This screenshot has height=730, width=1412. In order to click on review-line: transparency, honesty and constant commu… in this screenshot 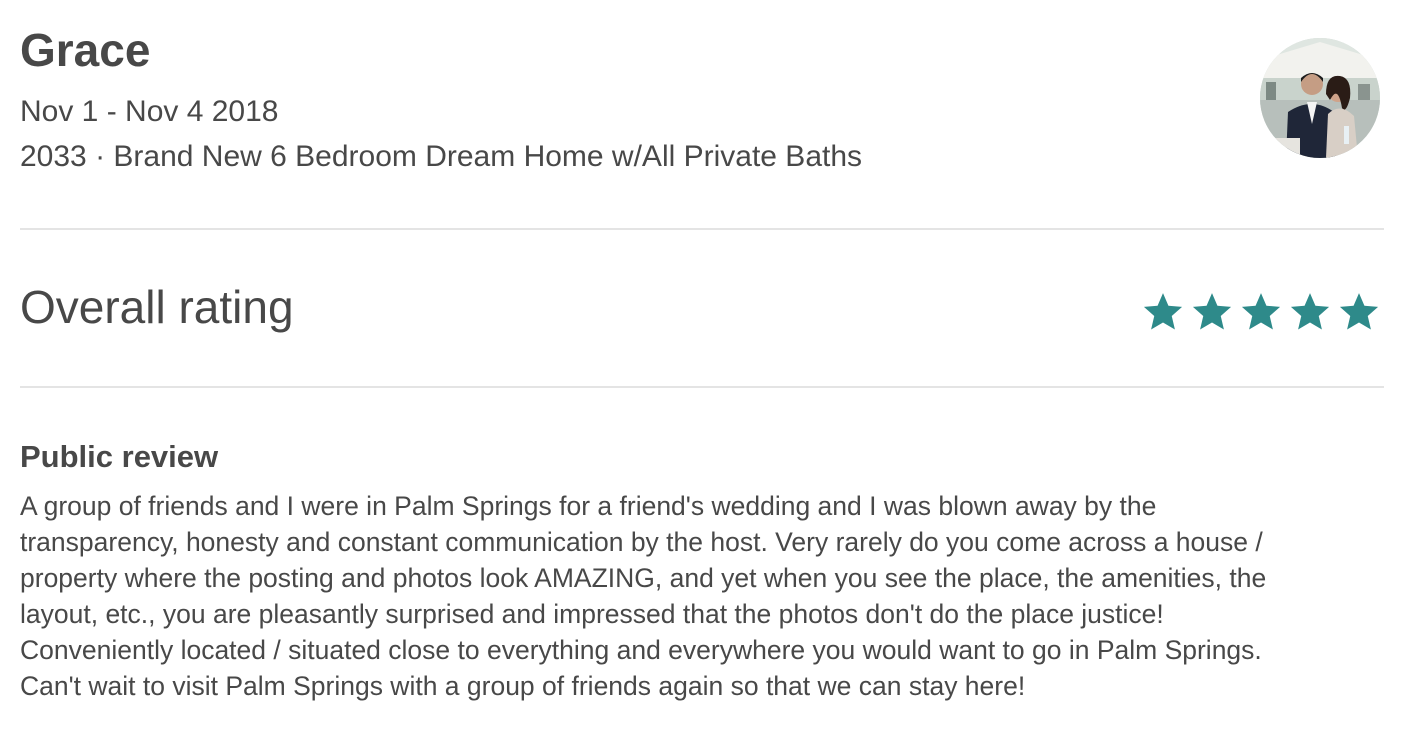, I will do `click(641, 542)`.